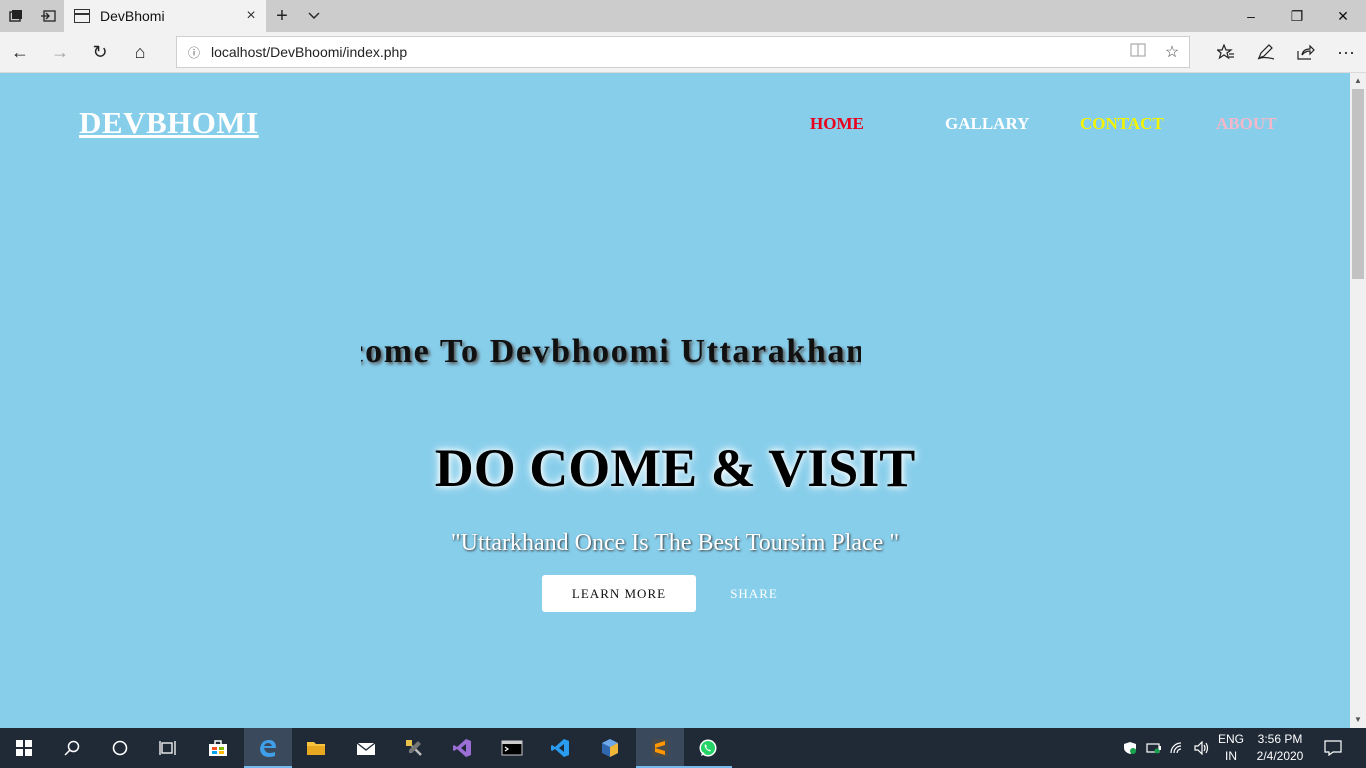 This screenshot has height=768, width=1366. I want to click on tools-icon, so click(414, 748).